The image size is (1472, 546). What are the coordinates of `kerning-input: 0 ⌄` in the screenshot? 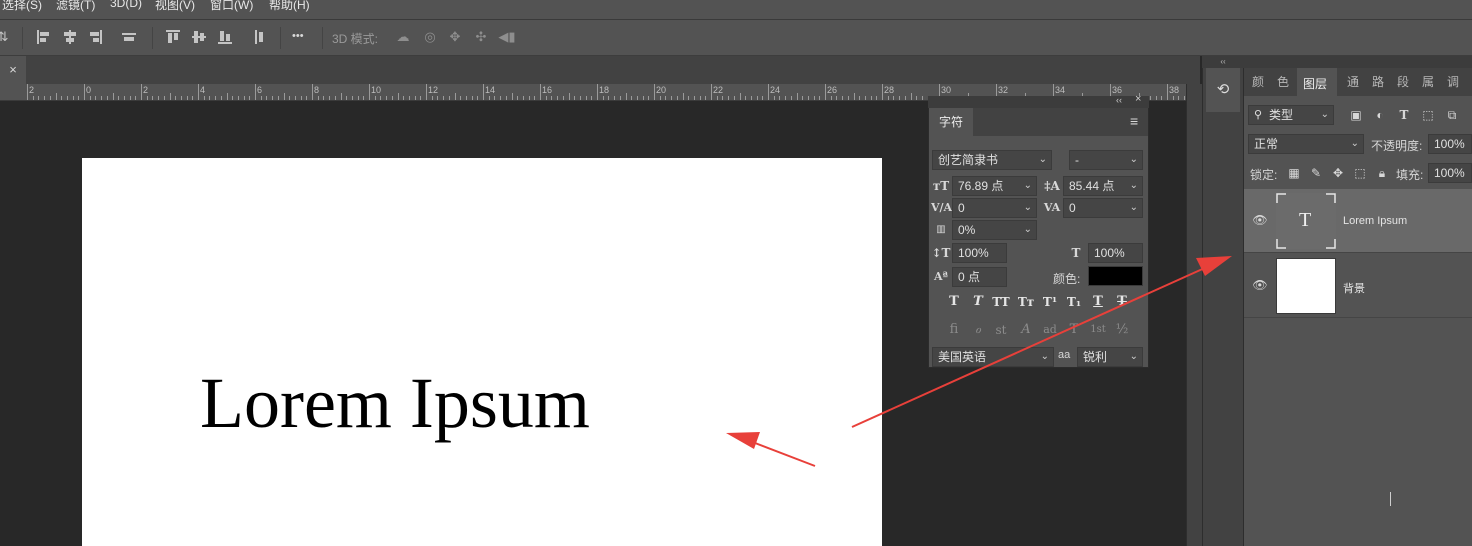 It's located at (994, 208).